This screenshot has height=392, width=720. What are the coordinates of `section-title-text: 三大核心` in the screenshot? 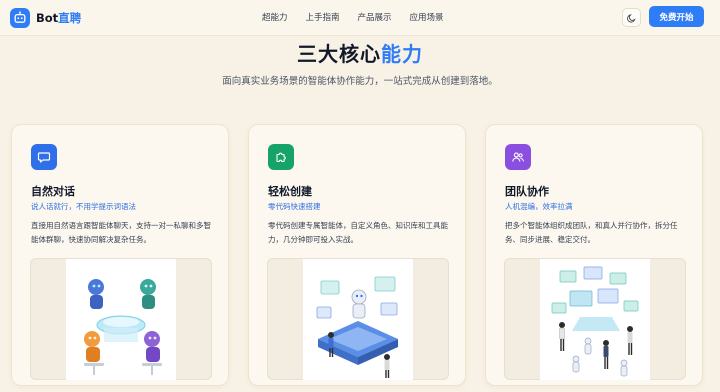 It's located at (339, 54).